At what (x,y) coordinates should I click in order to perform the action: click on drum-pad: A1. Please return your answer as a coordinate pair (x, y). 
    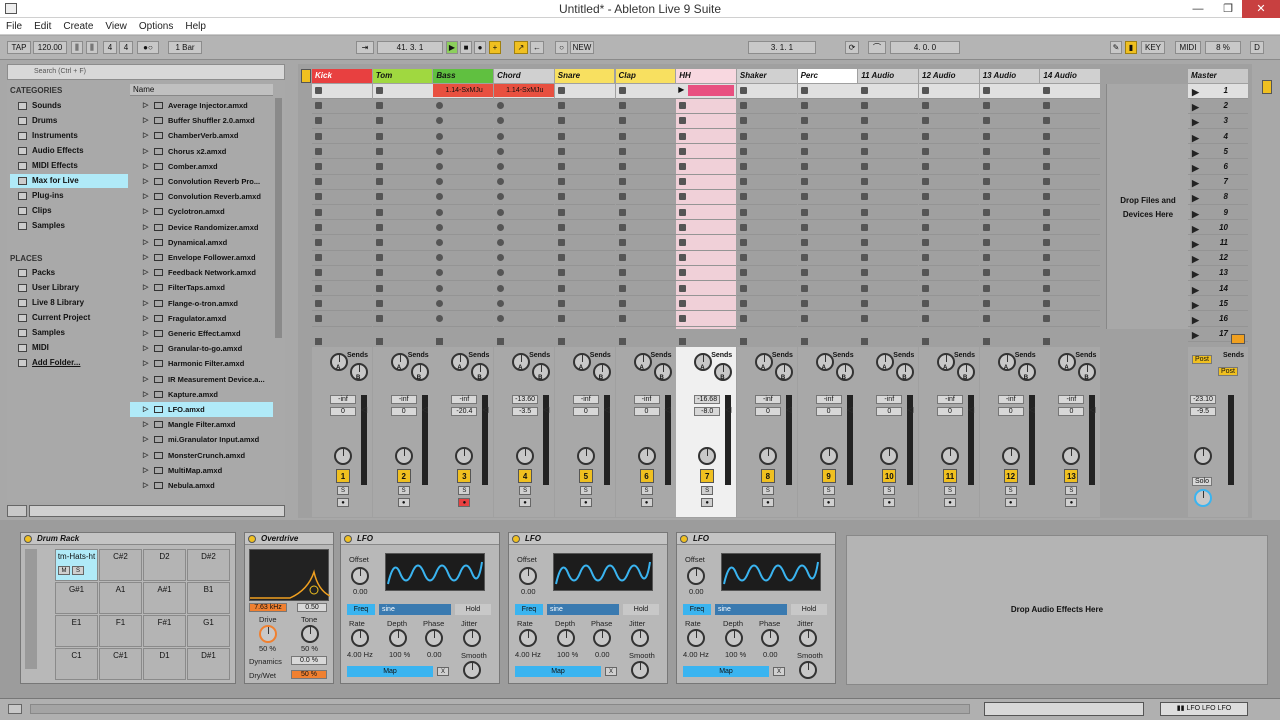
    Looking at the image, I should click on (120, 598).